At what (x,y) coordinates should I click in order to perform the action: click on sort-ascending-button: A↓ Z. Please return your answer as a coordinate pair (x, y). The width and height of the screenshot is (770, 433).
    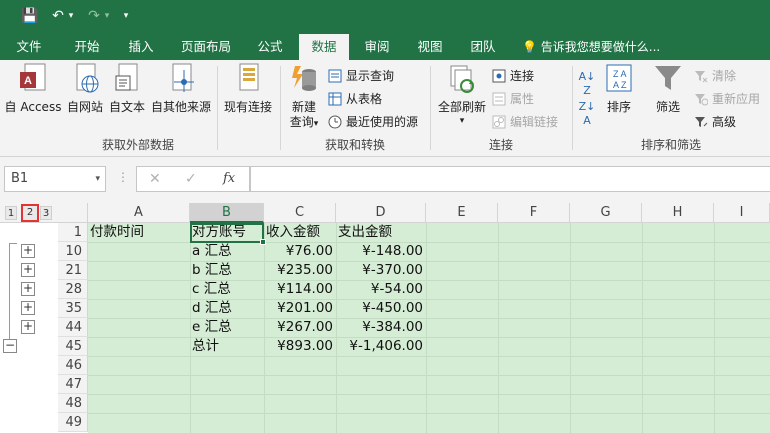
    Looking at the image, I should click on (587, 84).